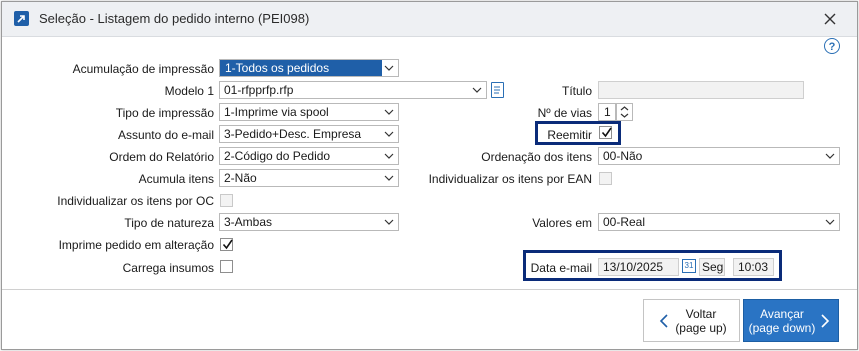 The height and width of the screenshot is (351, 859). I want to click on help-icon: ?, so click(832, 46).